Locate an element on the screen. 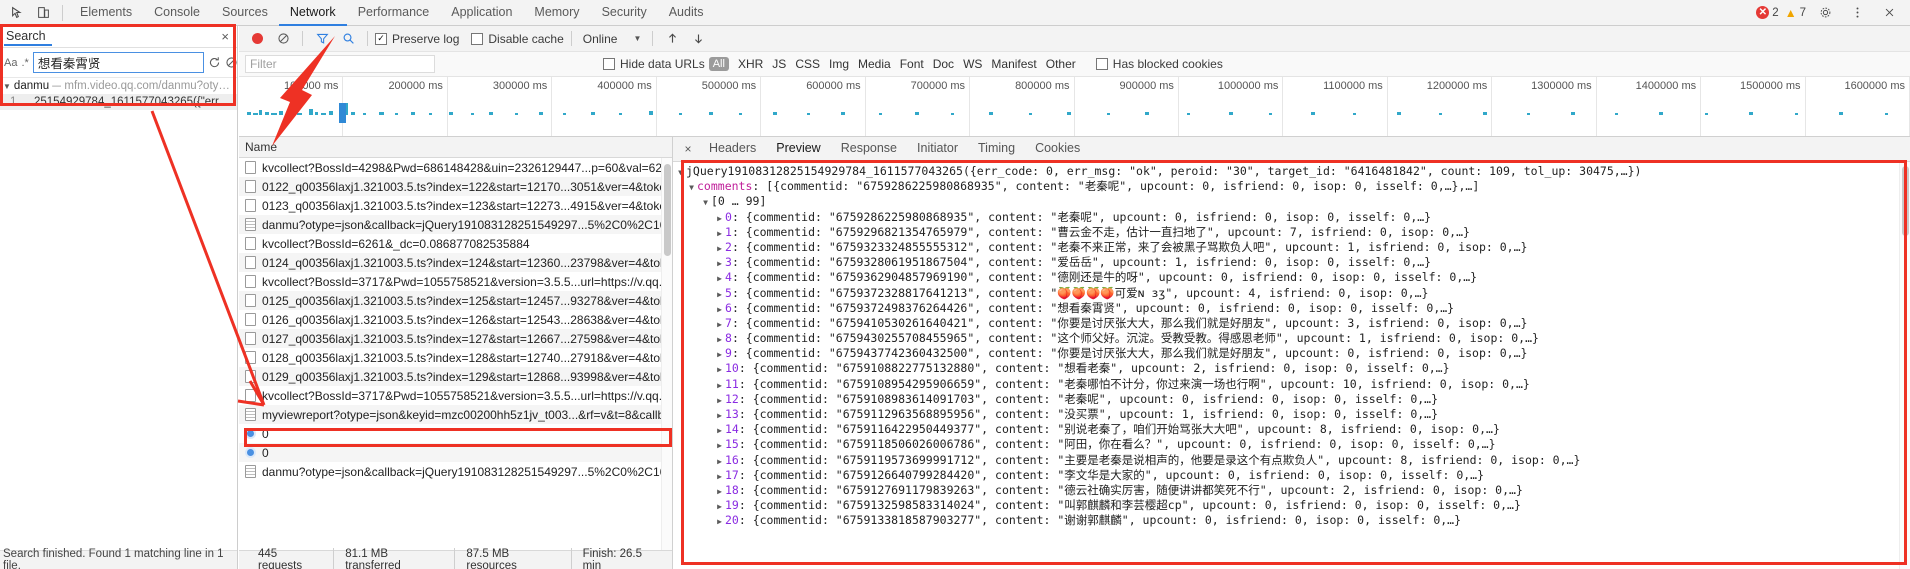 The width and height of the screenshot is (1910, 569). tab-initiator: Initiator is located at coordinates (937, 149).